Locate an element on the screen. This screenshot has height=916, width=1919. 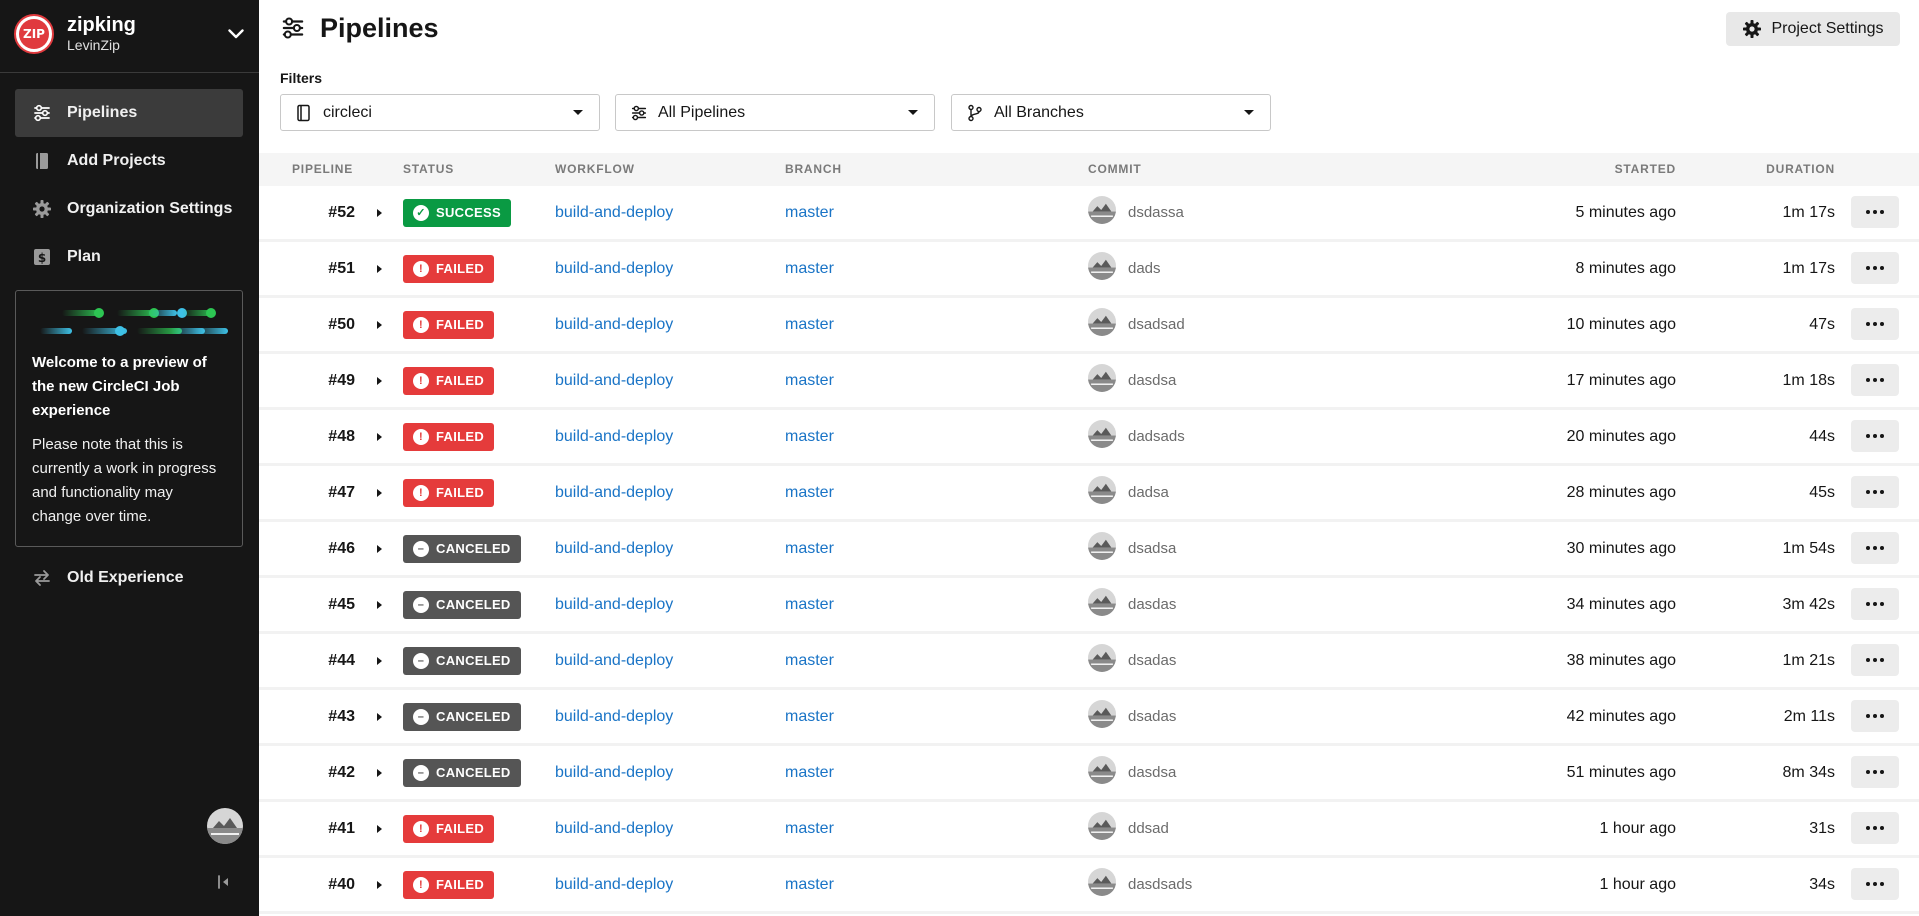
pipeline-filter-select: All Pipelines is located at coordinates (775, 112).